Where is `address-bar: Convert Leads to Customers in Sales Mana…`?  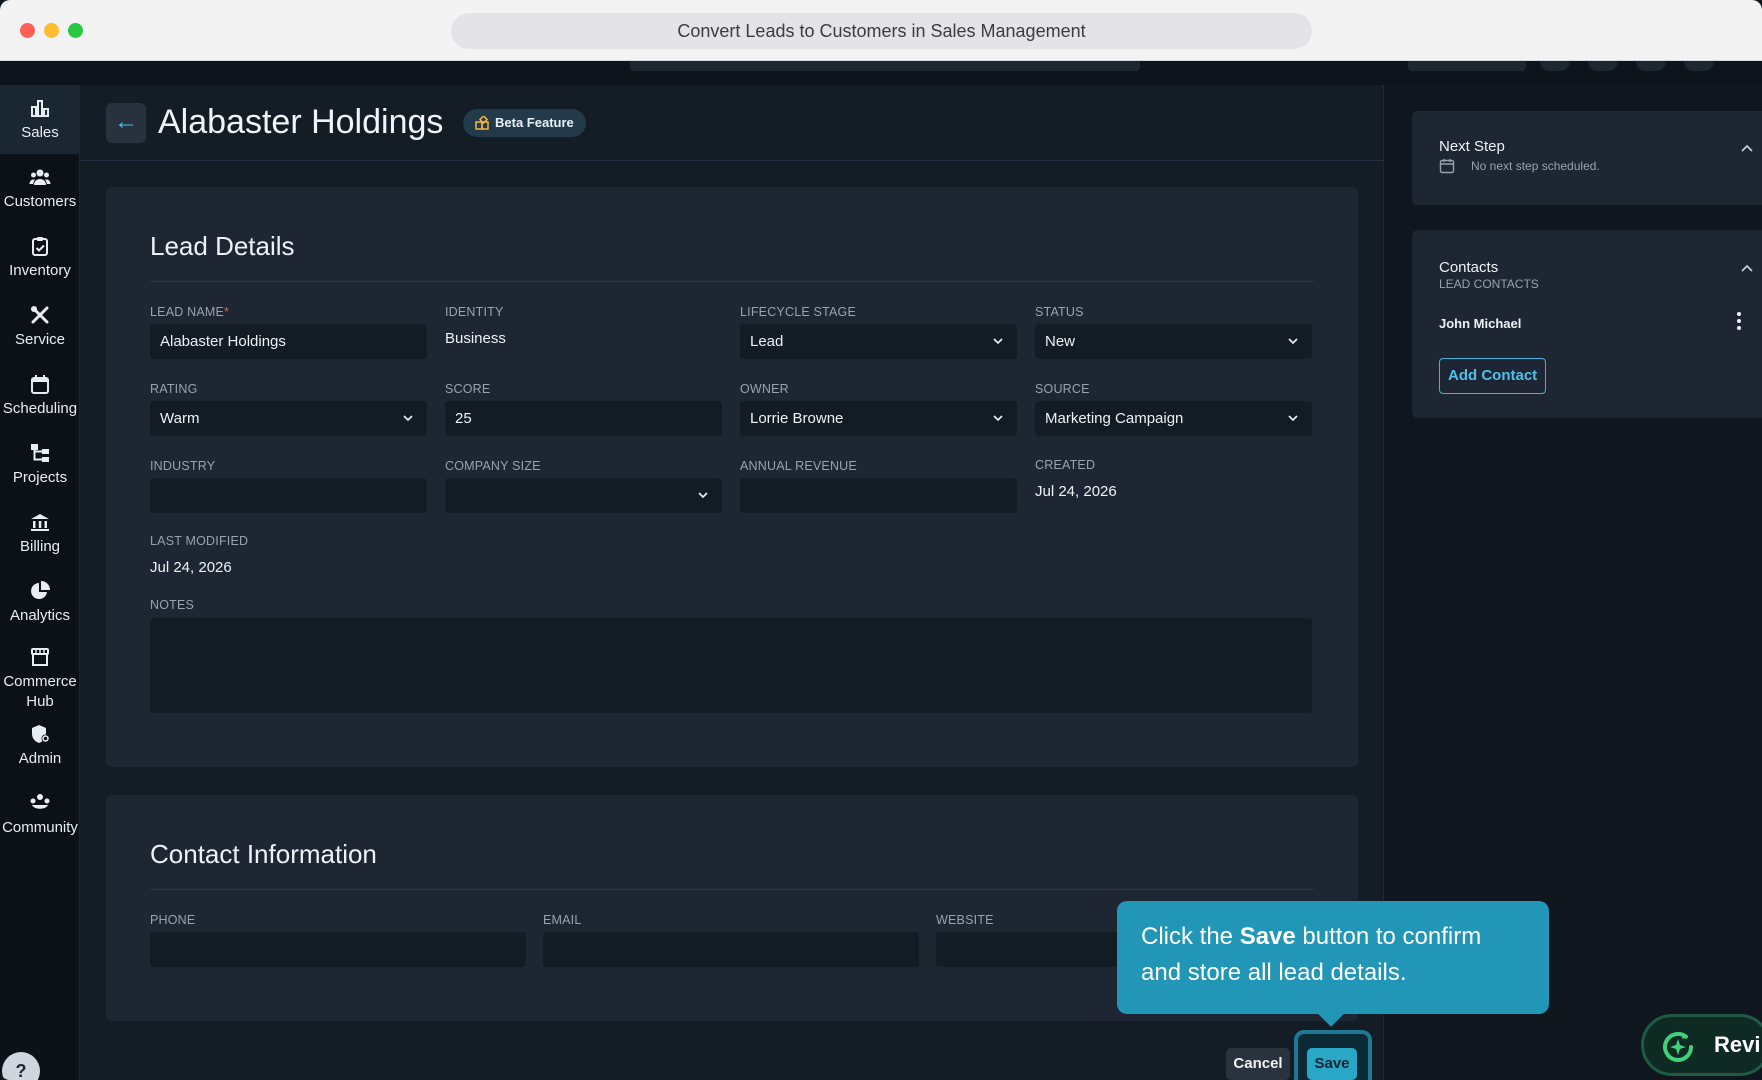 address-bar: Convert Leads to Customers in Sales Mana… is located at coordinates (881, 31).